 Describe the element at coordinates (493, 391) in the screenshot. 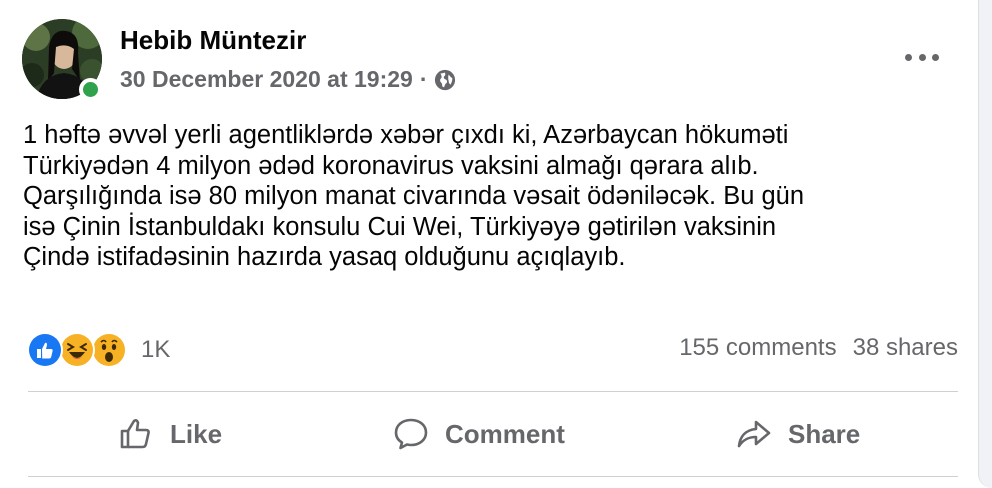

I see `divider` at that location.